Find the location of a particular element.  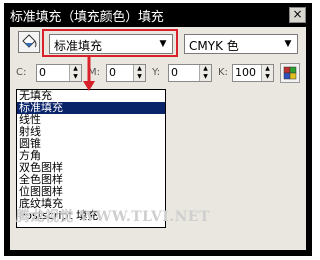

y-field: 0 ▲ ▼ is located at coordinates (190, 73).